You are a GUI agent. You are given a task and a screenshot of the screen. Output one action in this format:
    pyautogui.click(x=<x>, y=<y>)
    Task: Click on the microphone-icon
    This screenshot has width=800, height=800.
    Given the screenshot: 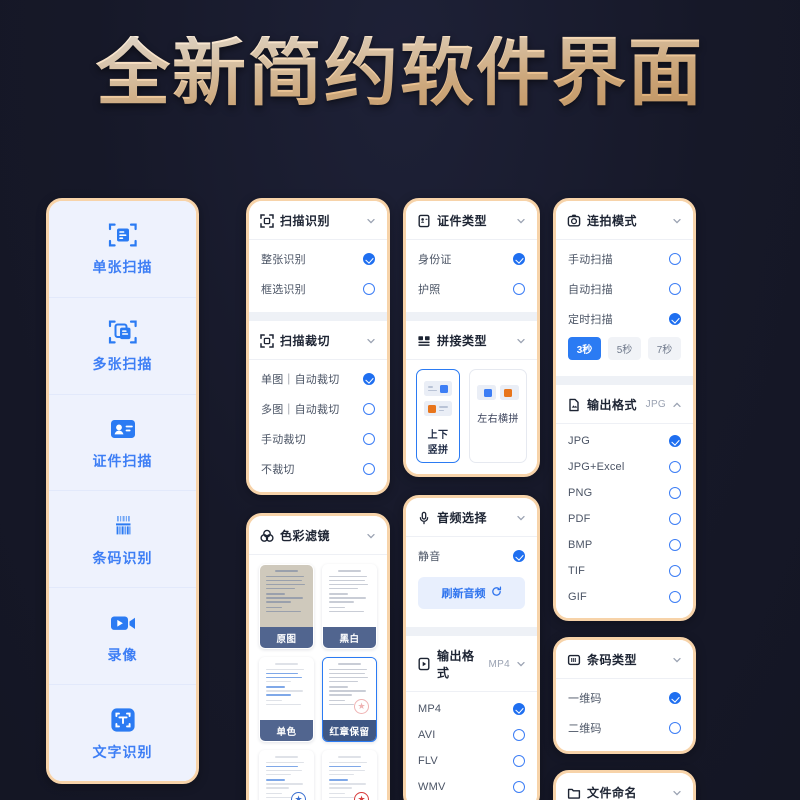 What is the action you would take?
    pyautogui.click(x=424, y=518)
    